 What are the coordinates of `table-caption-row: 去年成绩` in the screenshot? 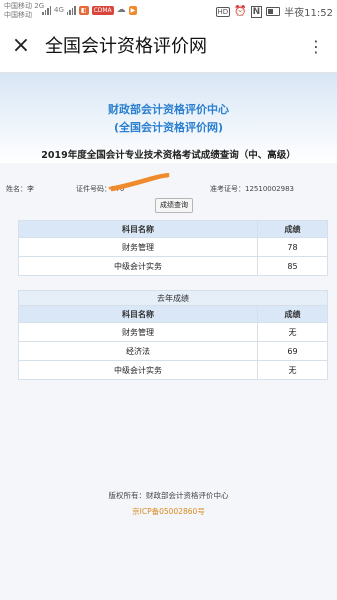 It's located at (173, 298).